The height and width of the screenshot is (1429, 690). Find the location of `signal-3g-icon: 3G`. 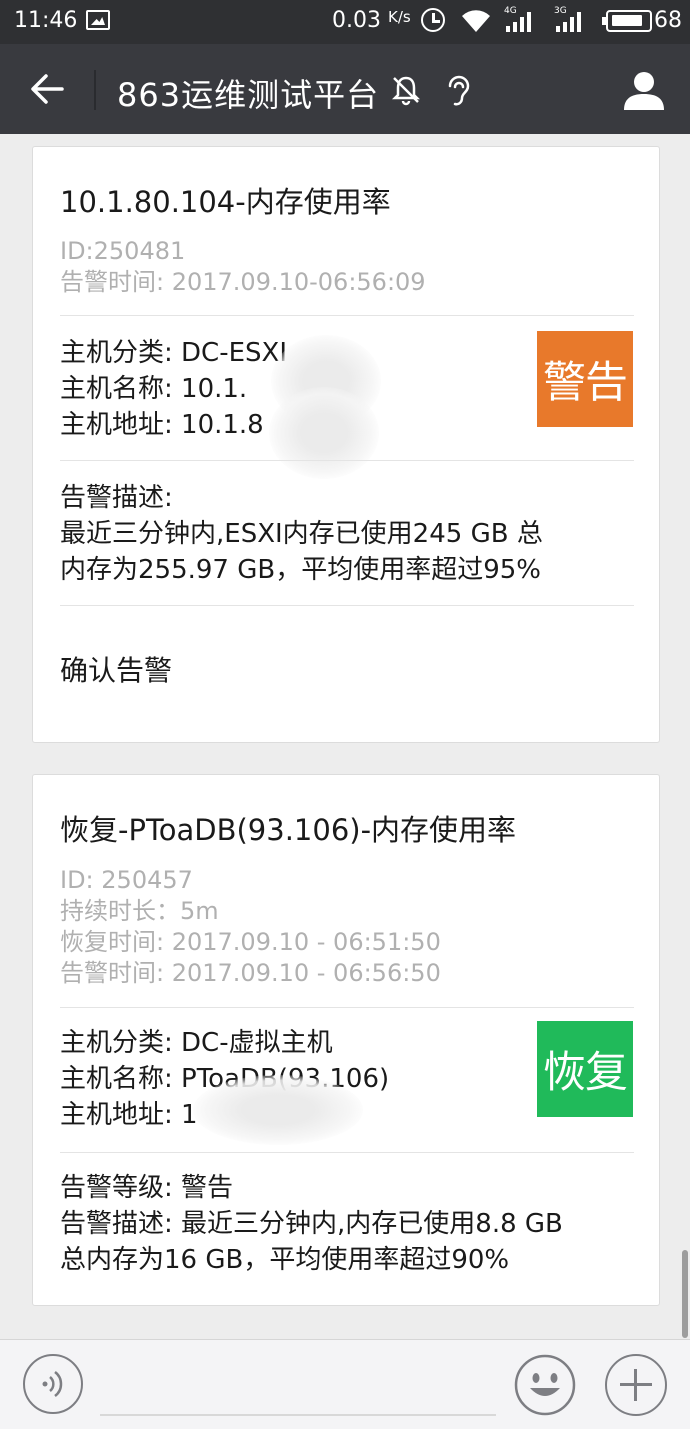

signal-3g-icon: 3G is located at coordinates (567, 19).